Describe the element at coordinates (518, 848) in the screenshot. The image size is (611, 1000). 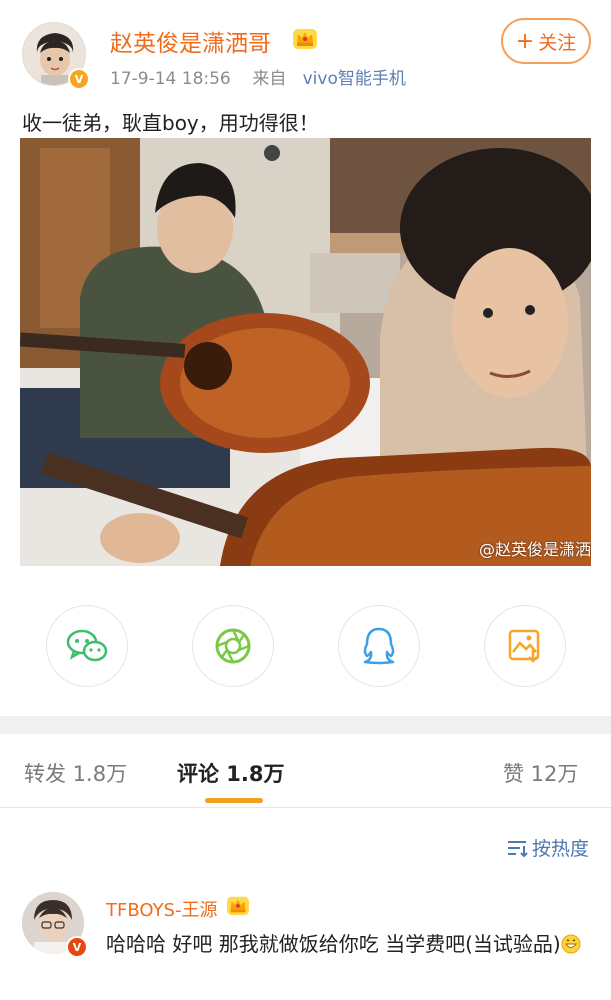
I see `sort-icon` at that location.